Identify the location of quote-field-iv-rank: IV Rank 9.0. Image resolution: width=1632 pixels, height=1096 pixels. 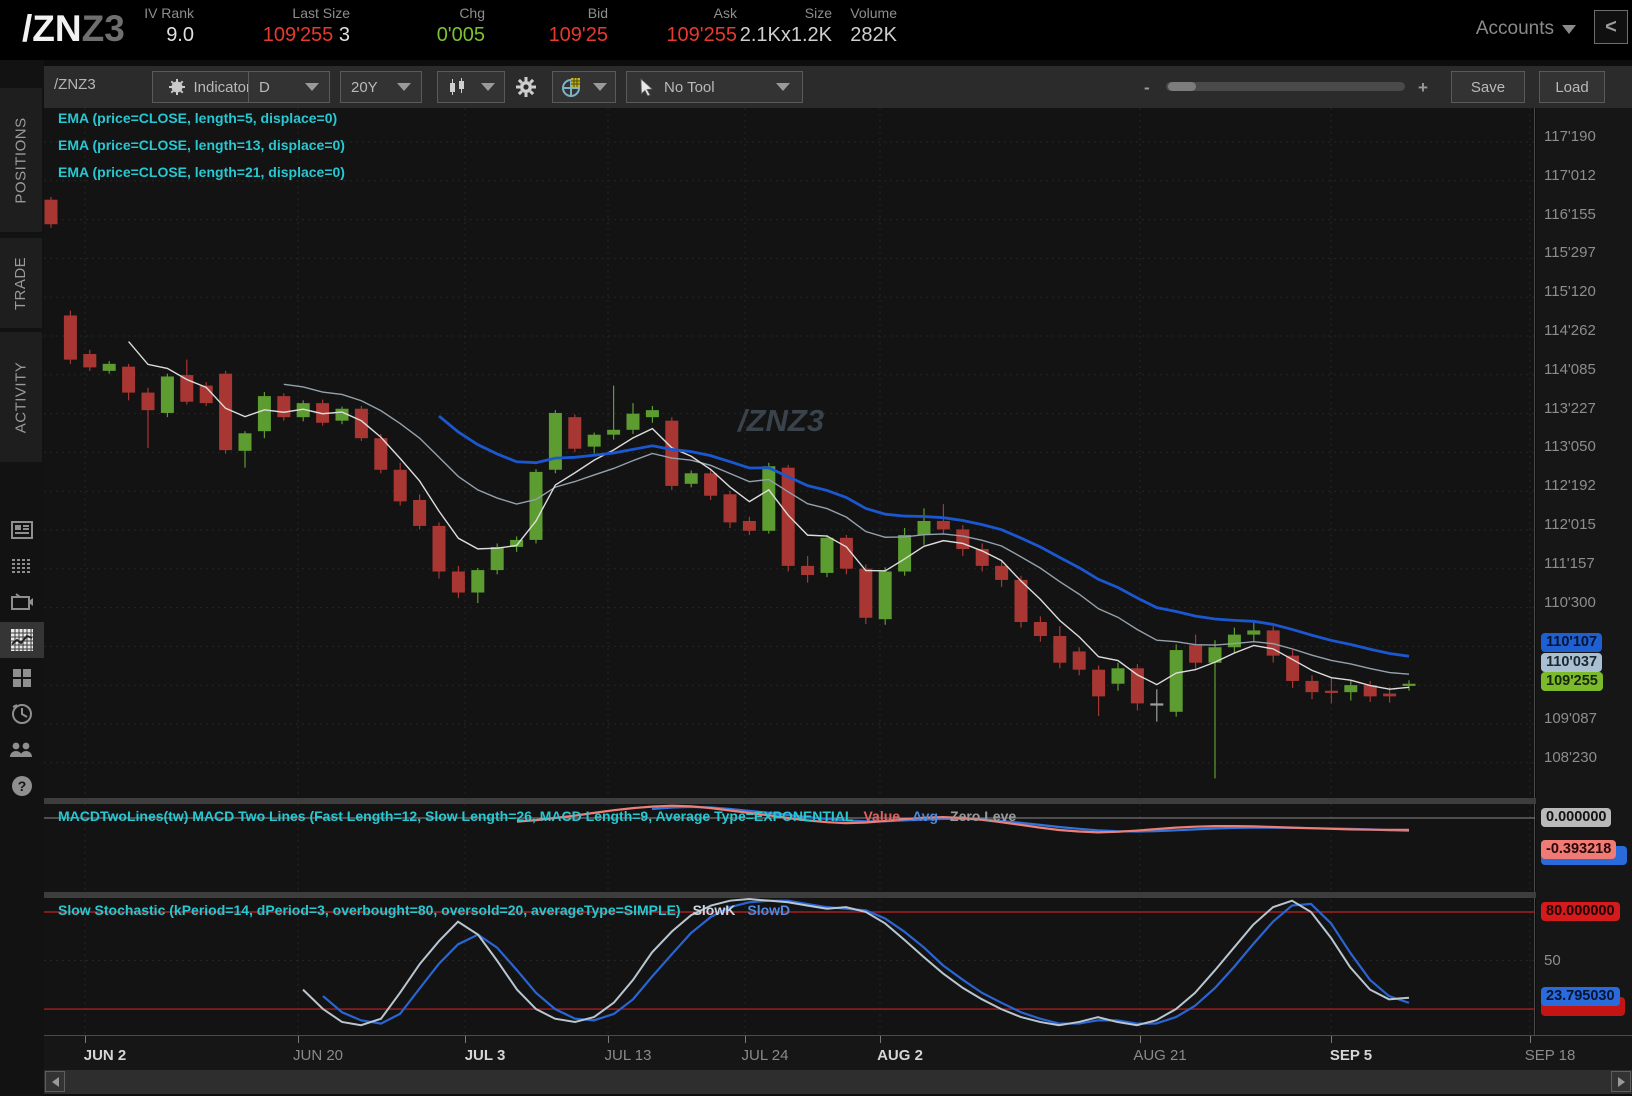
(169, 25).